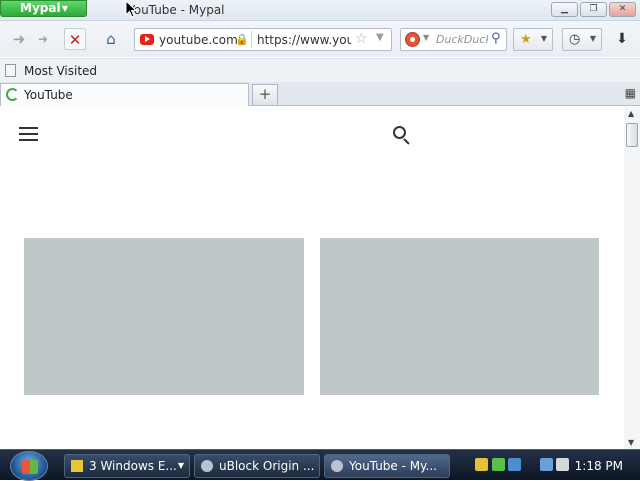  Describe the element at coordinates (575, 39) in the screenshot. I see `clock-icon: ◷` at that location.